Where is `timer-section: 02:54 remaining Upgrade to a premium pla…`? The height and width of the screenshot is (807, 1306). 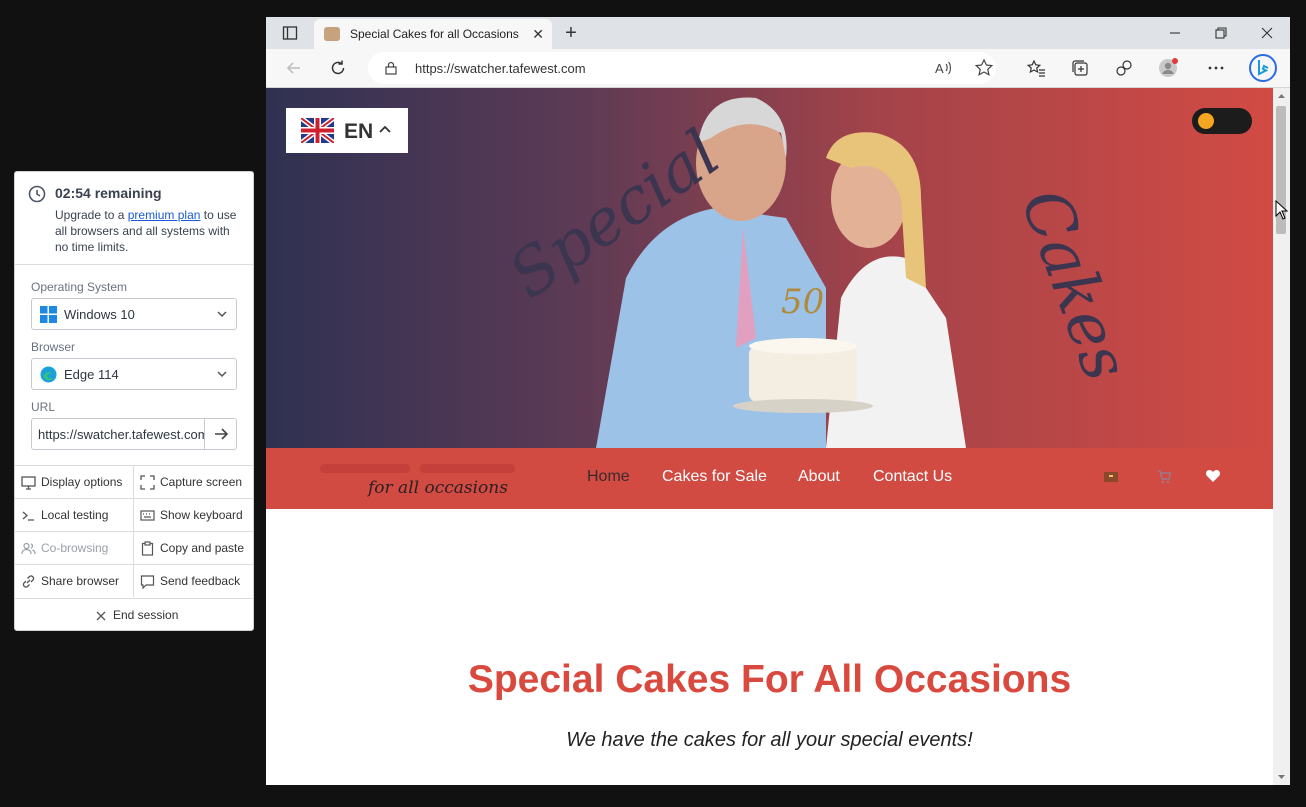 timer-section: 02:54 remaining Upgrade to a premium pla… is located at coordinates (134, 218).